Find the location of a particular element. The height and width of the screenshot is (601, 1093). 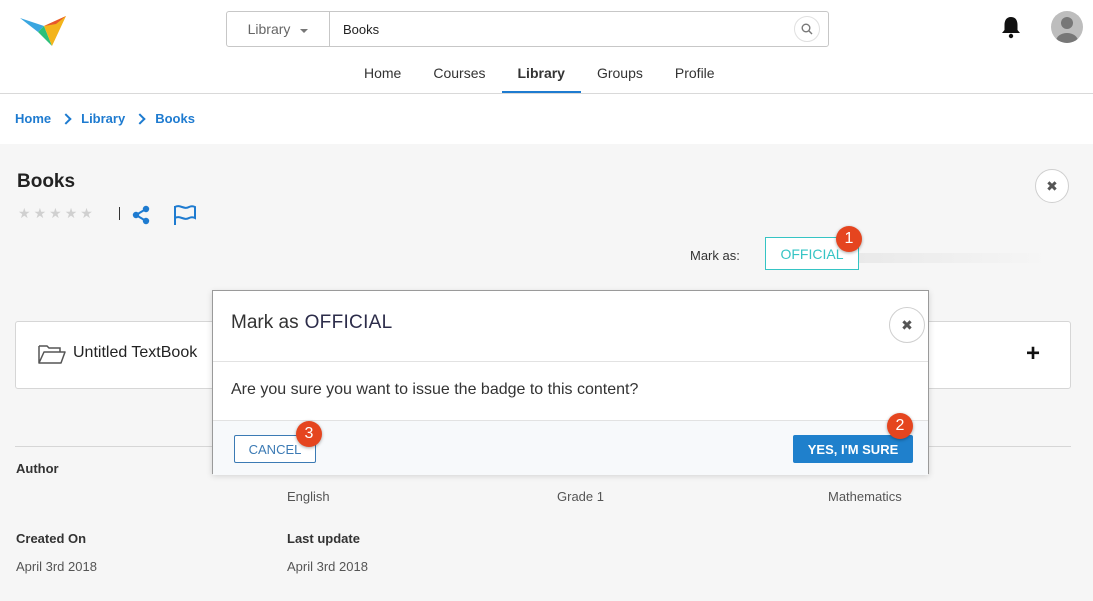

step-marker-1: 1 is located at coordinates (849, 239).